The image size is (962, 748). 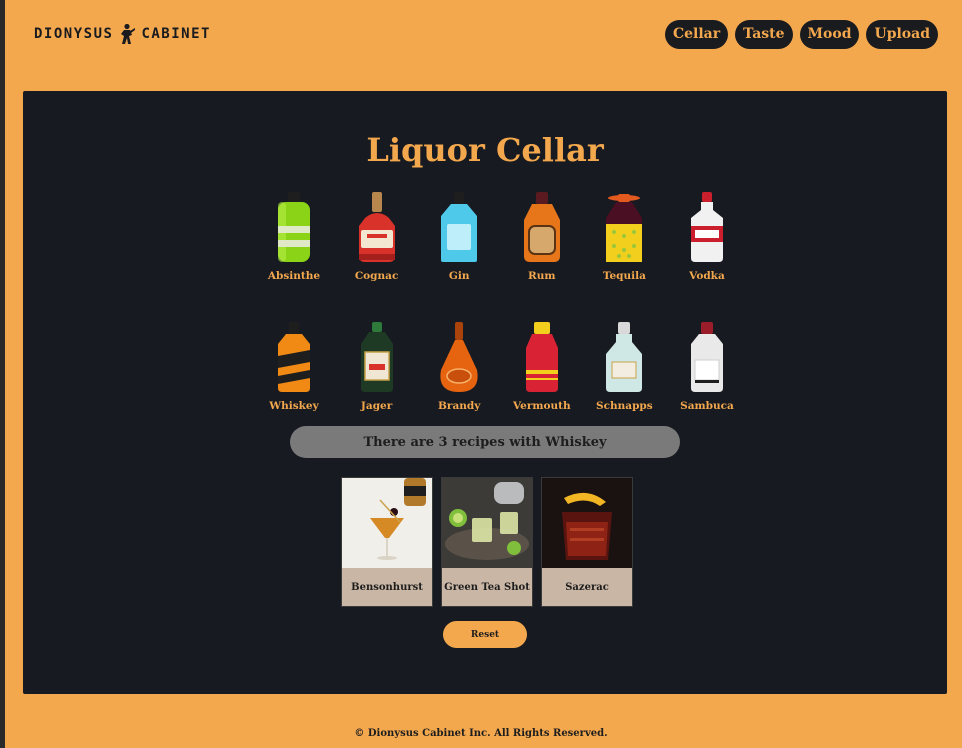 I want to click on recipe-name: Sazerac, so click(x=587, y=587).